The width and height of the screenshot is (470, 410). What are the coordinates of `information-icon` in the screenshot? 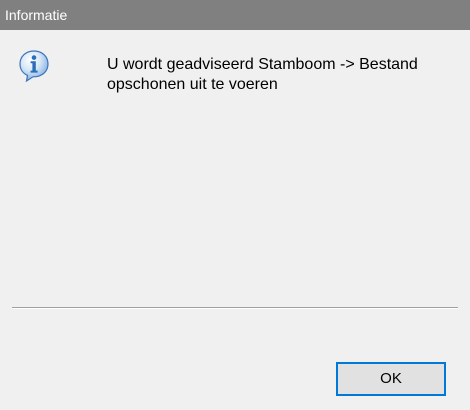 It's located at (34, 66).